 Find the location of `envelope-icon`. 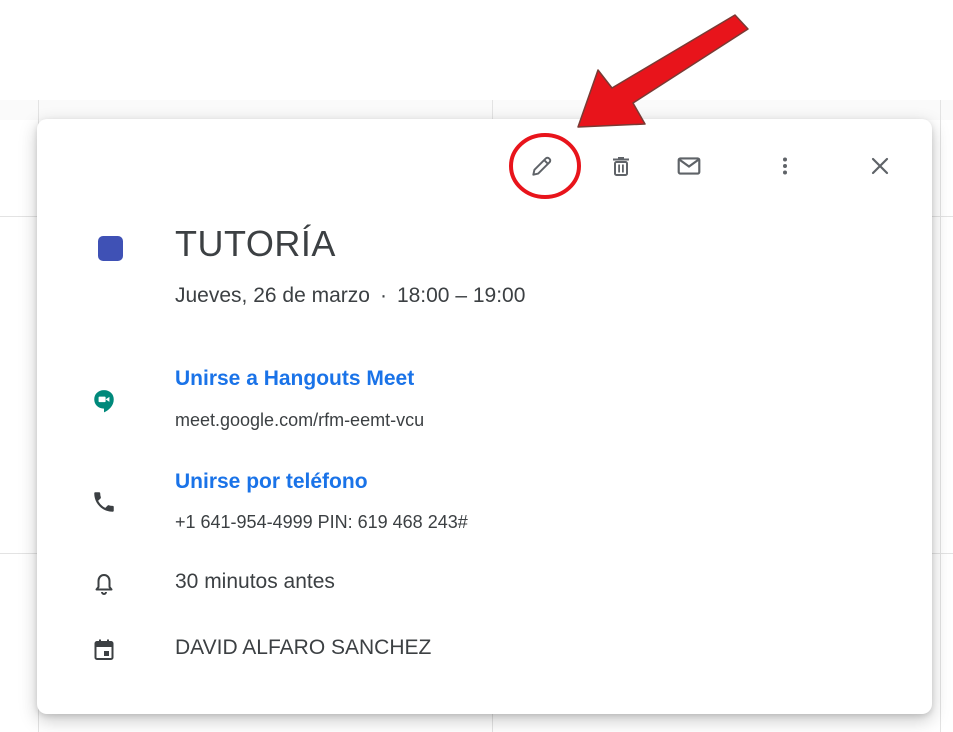

envelope-icon is located at coordinates (689, 166).